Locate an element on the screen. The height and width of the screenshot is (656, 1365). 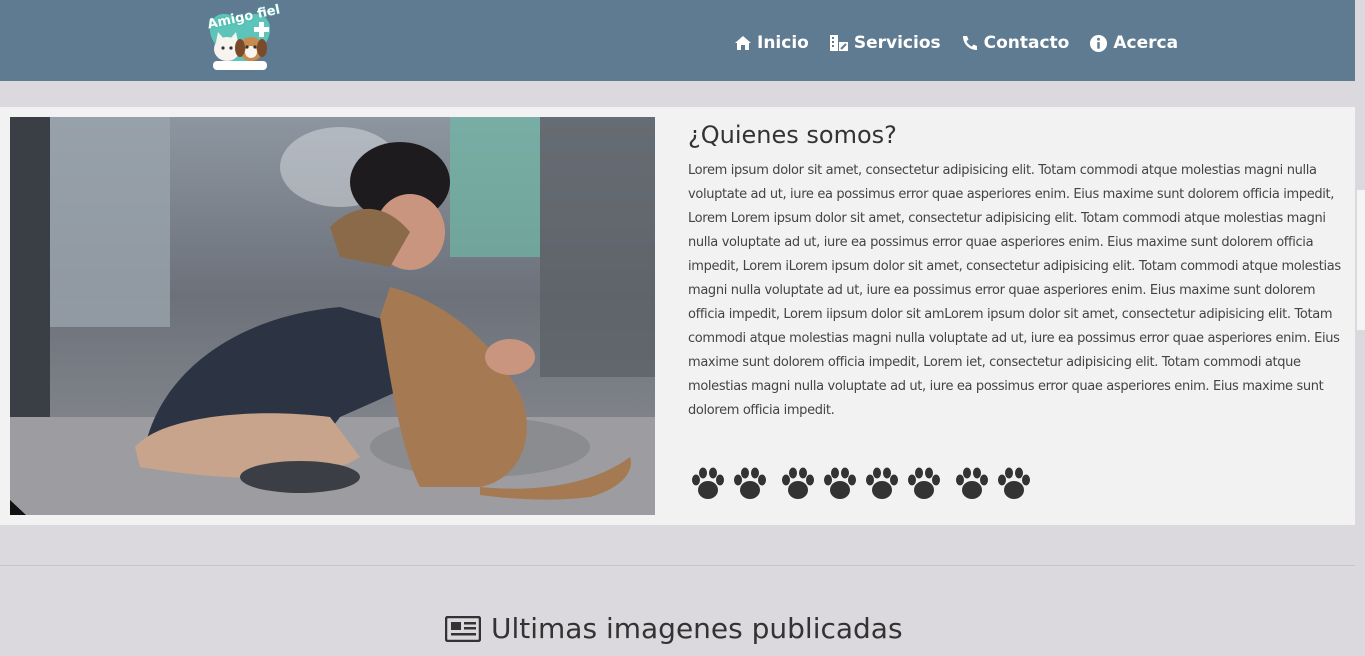
nav-item-acerca: Acerca is located at coordinates (1133, 43).